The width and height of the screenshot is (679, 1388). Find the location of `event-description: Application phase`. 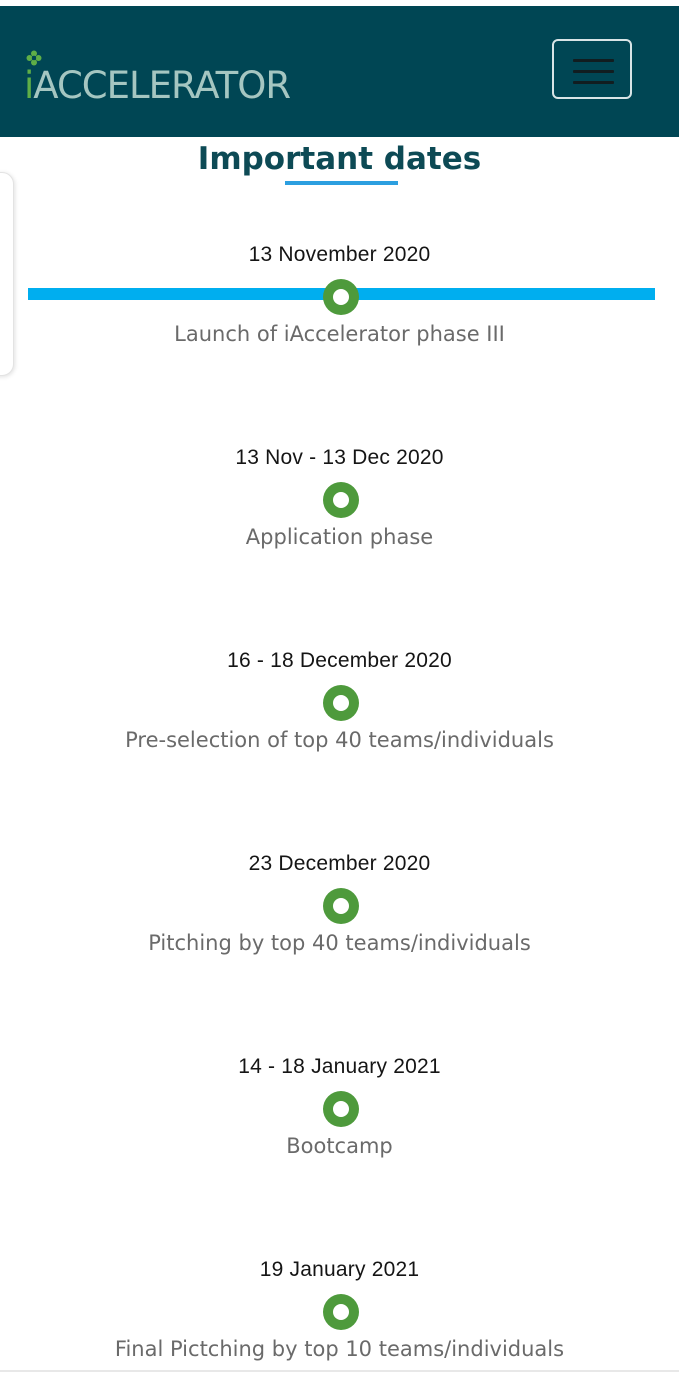

event-description: Application phase is located at coordinates (339, 537).